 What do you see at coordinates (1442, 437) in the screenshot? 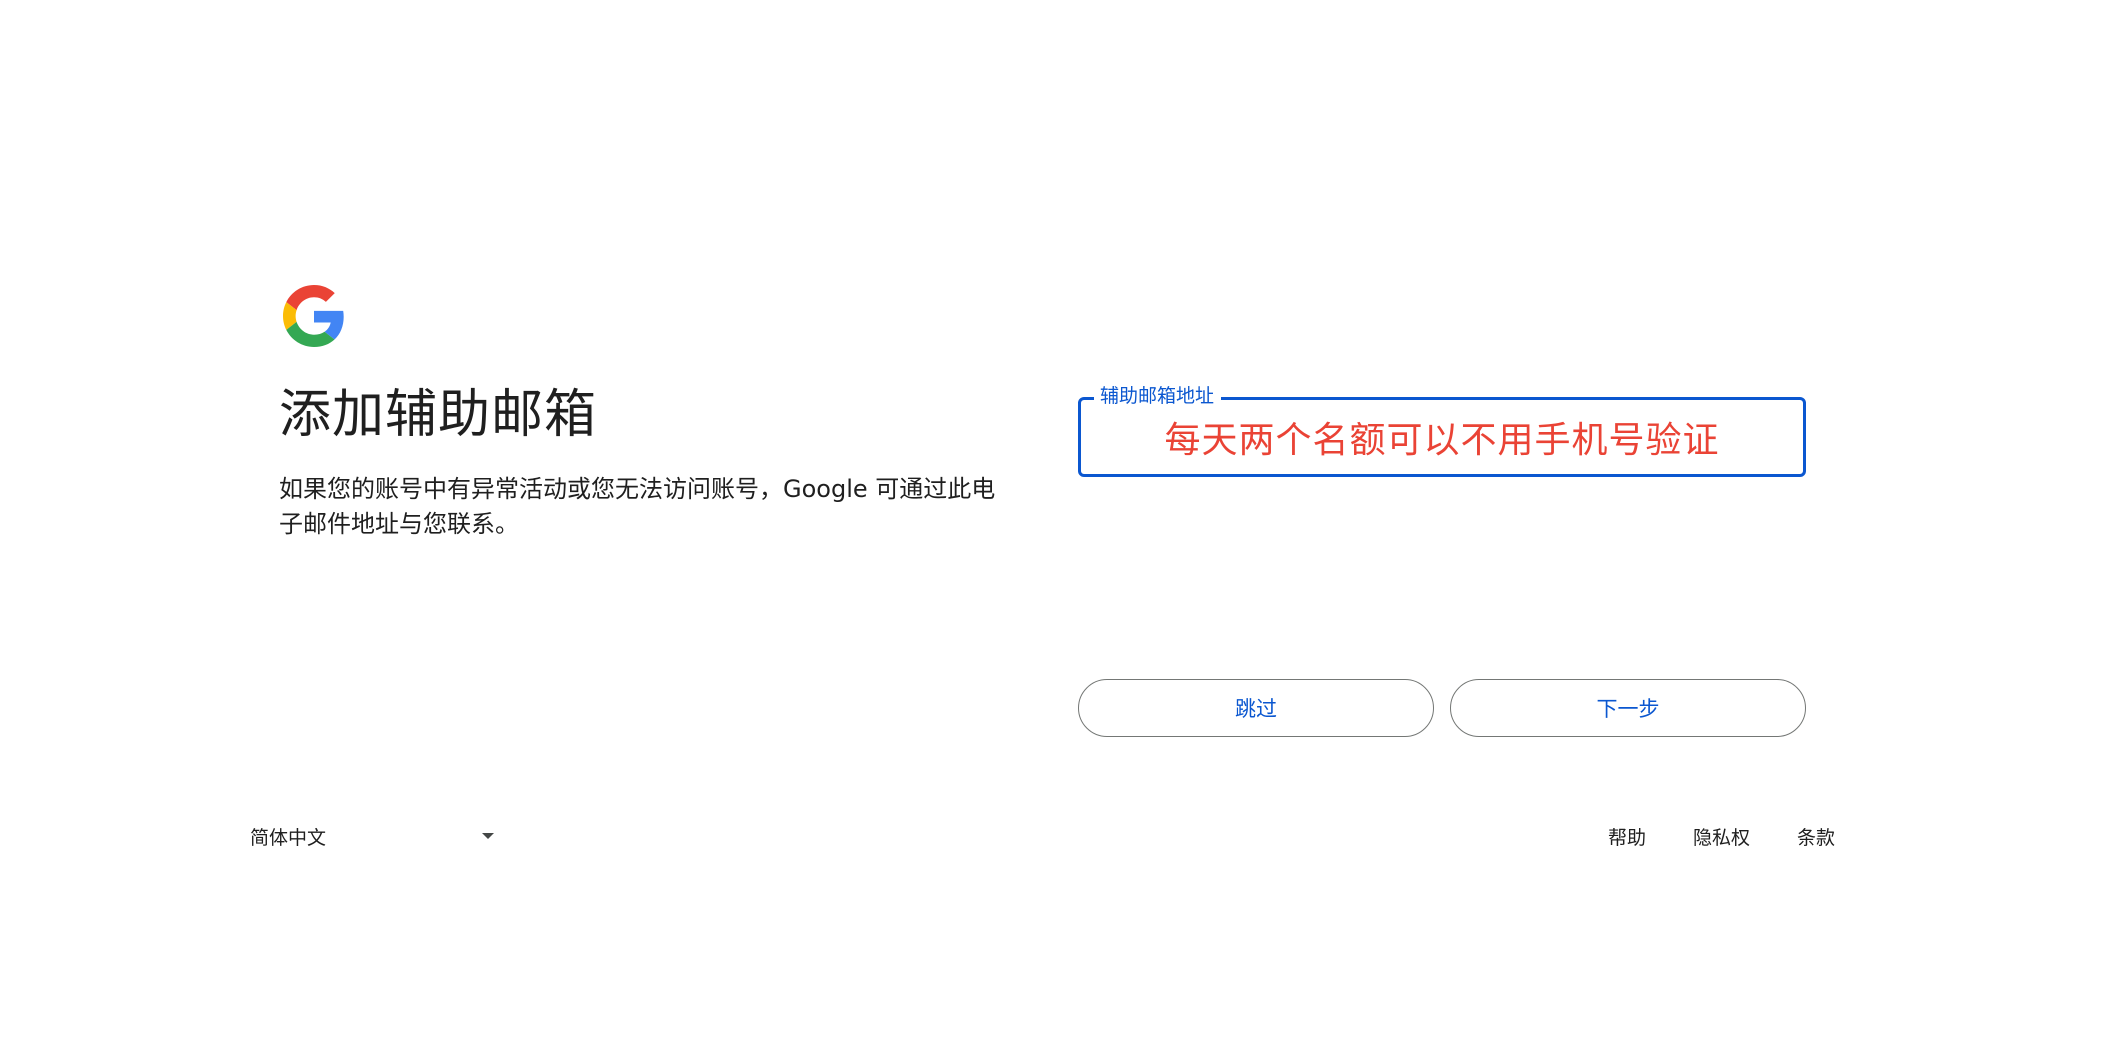
I see `recovery-email-input` at bounding box center [1442, 437].